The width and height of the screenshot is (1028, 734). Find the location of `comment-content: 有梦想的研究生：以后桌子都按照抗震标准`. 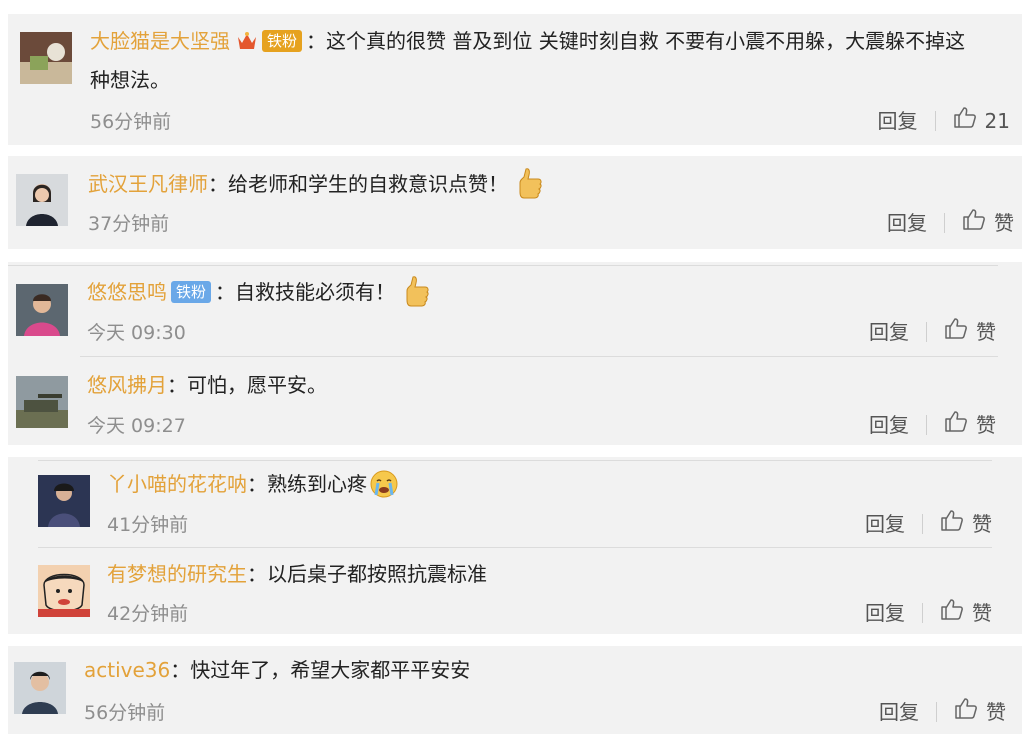

comment-content: 有梦想的研究生：以后桌子都按照抗震标准 is located at coordinates (297, 574).